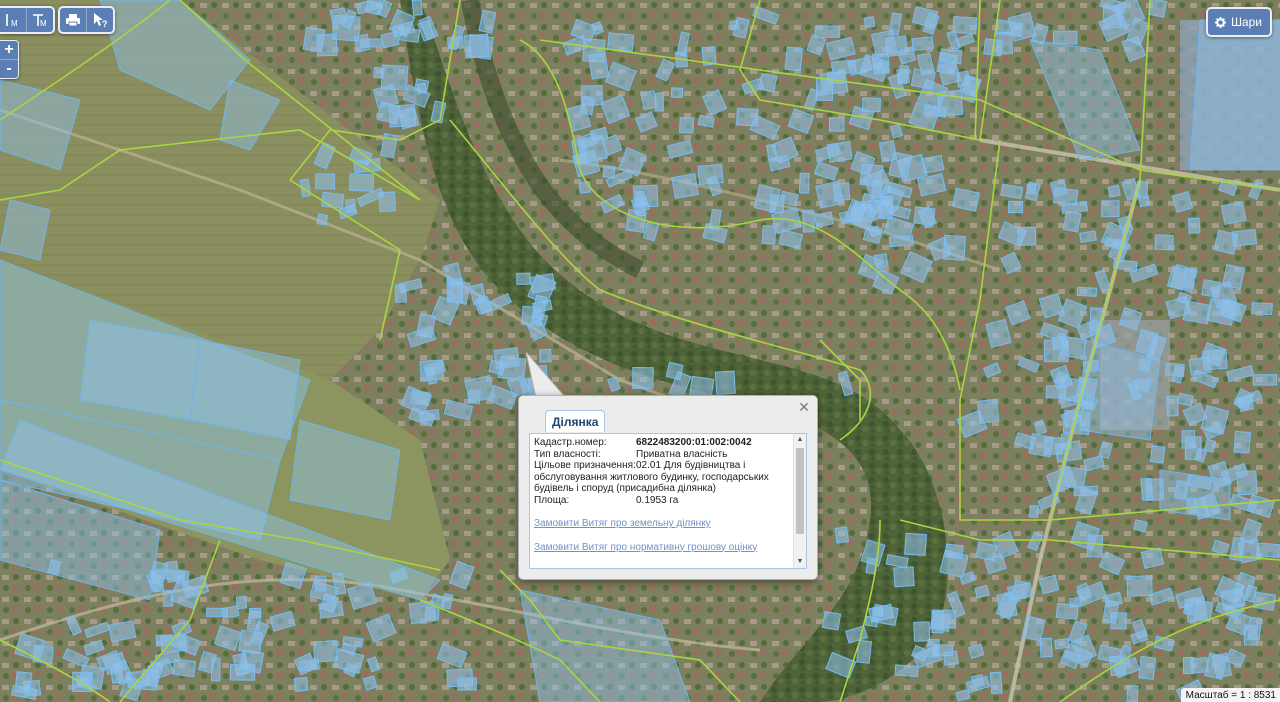 The image size is (1280, 702). I want to click on measure-distance-button: M, so click(13, 20).